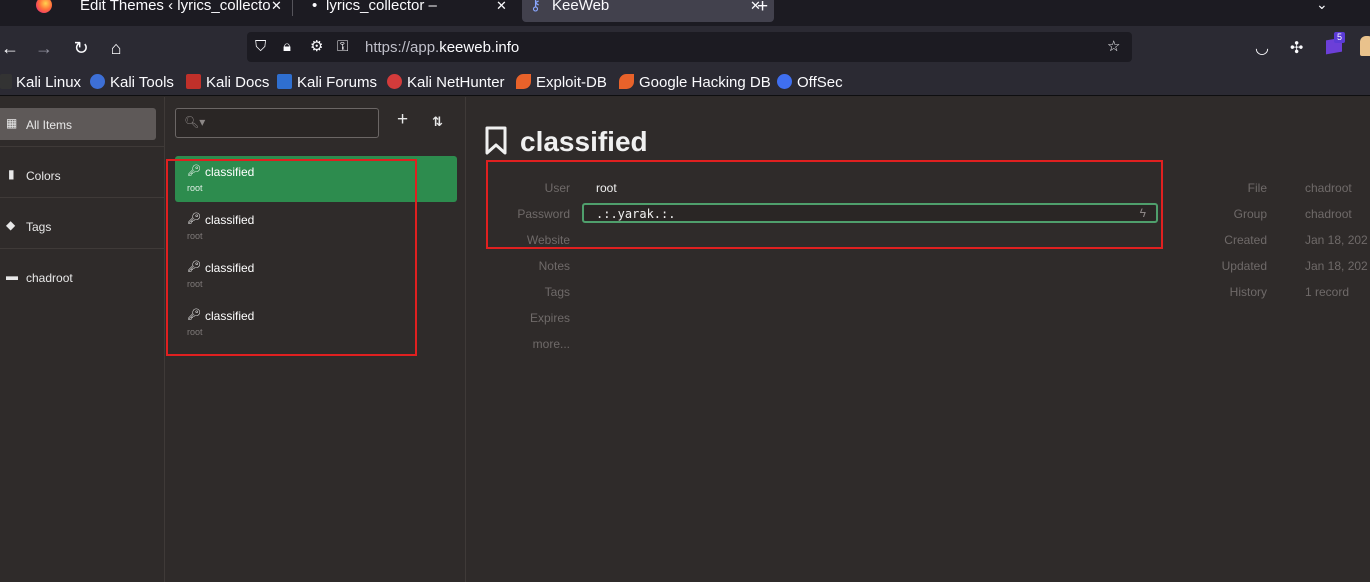  I want to click on tab-title: lyrics_collector –, so click(381, 7).